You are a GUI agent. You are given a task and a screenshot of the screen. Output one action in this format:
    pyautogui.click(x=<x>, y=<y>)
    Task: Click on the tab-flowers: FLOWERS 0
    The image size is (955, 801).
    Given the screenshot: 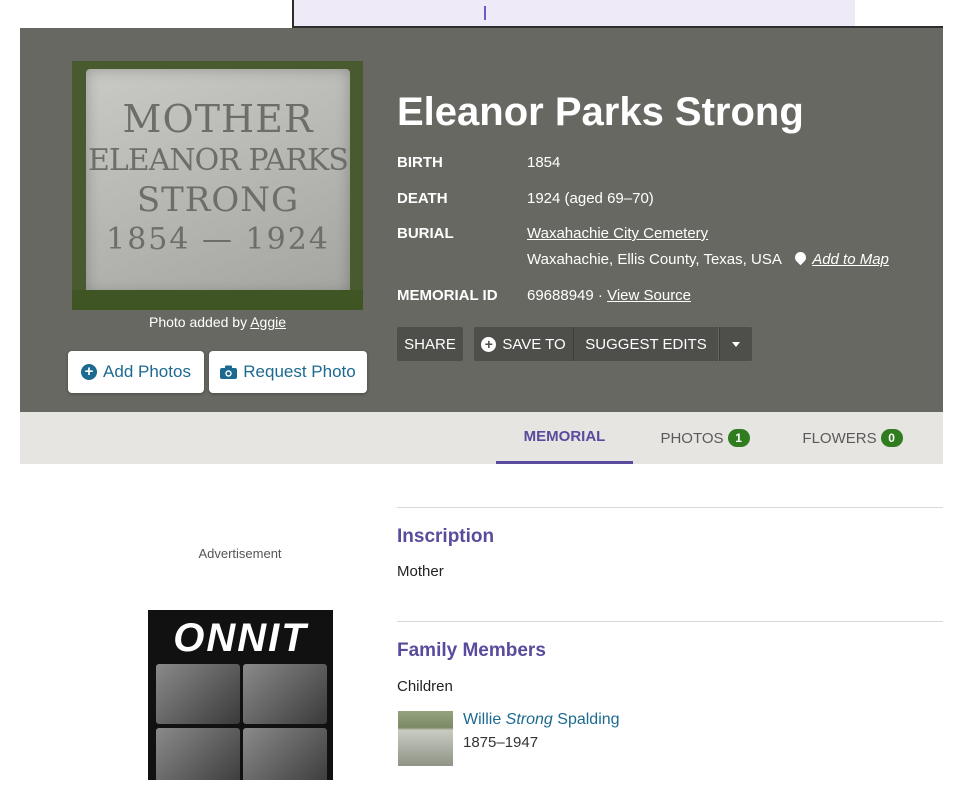 What is the action you would take?
    pyautogui.click(x=852, y=438)
    